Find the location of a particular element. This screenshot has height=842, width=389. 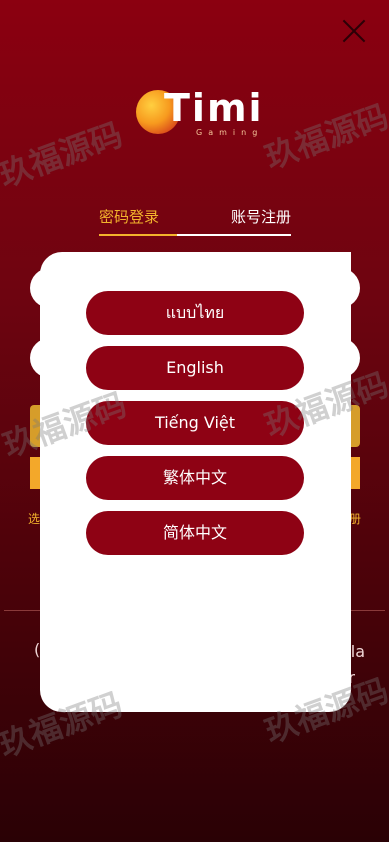

footer-text-right: la is located at coordinates (357, 651).